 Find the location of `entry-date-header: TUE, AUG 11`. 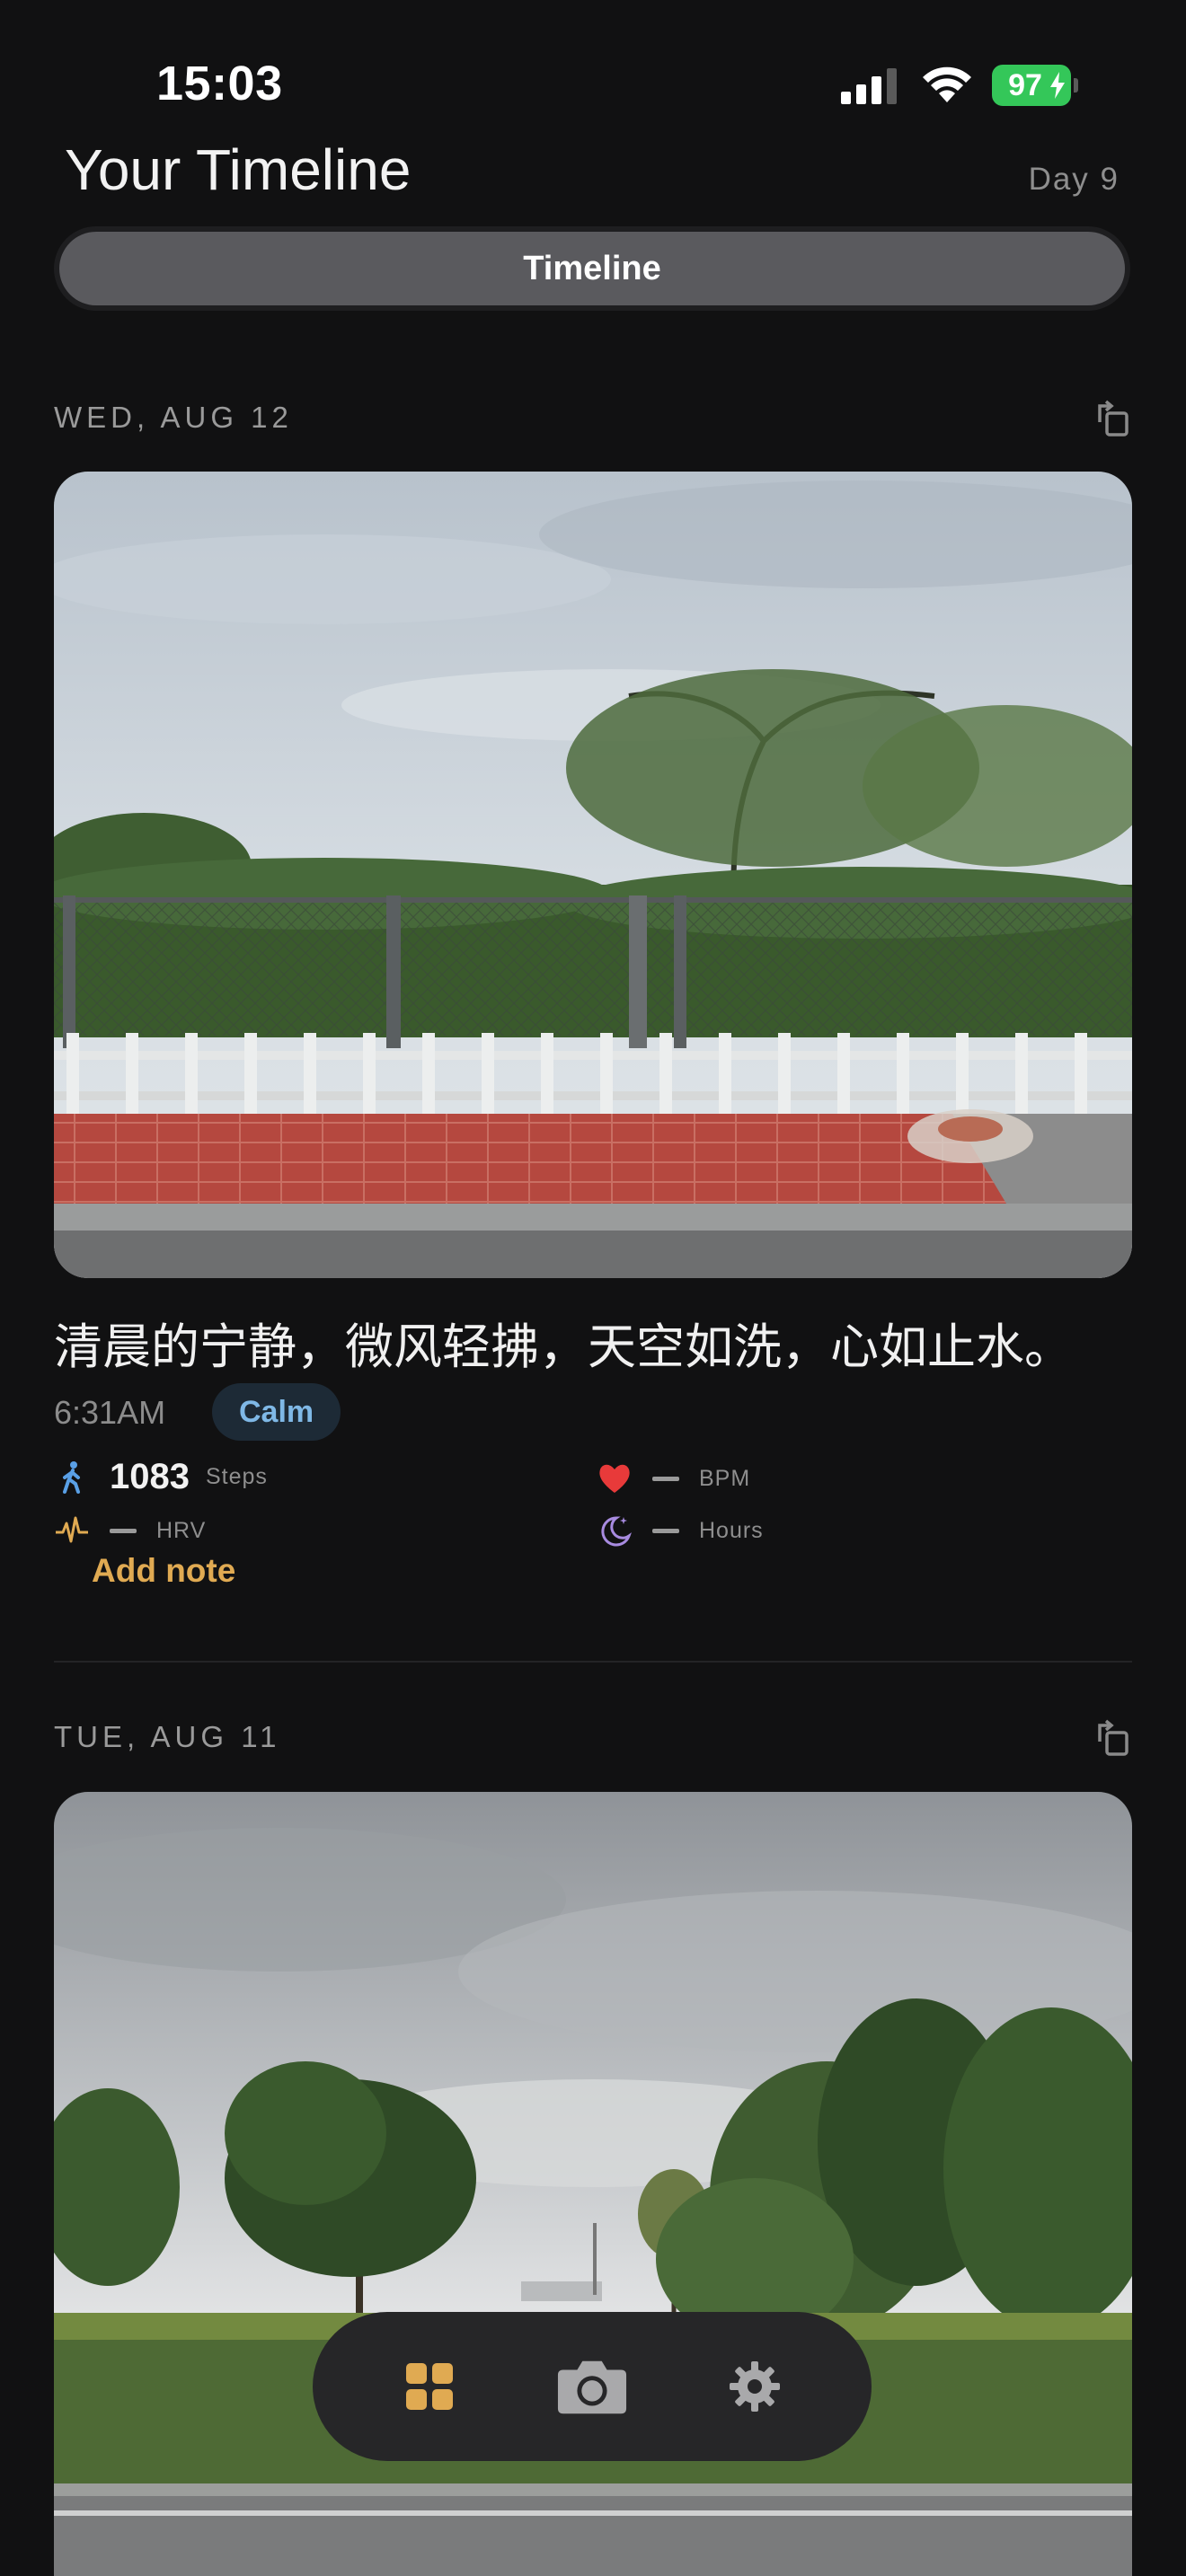

entry-date-header: TUE, AUG 11 is located at coordinates (167, 1736).